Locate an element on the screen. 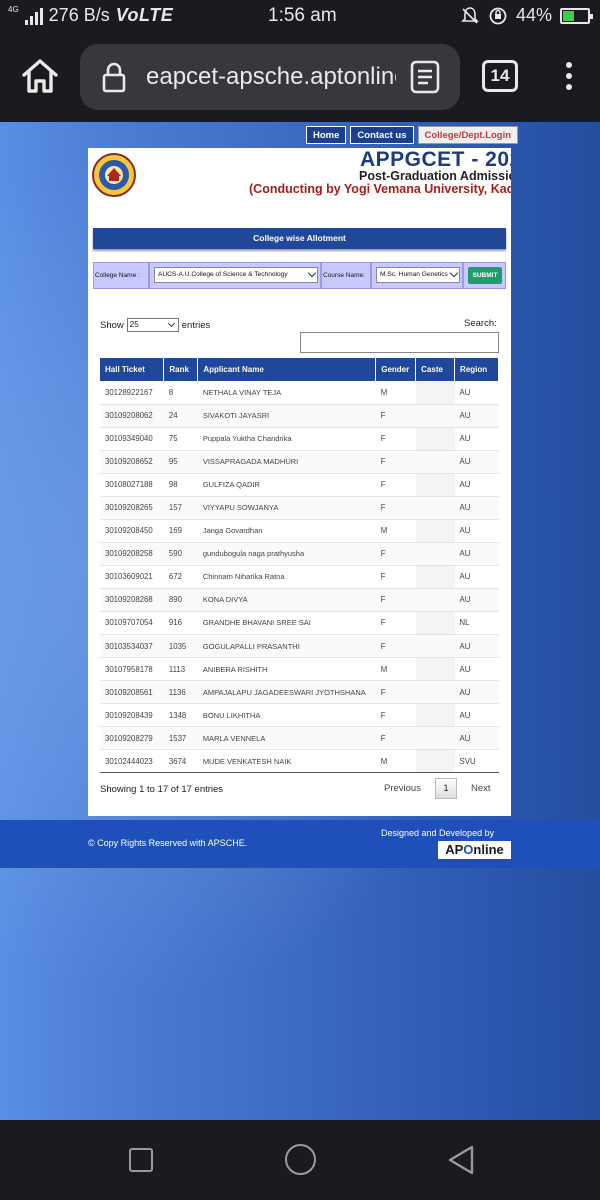 The height and width of the screenshot is (1200, 600). reader-mode-icon is located at coordinates (425, 77).